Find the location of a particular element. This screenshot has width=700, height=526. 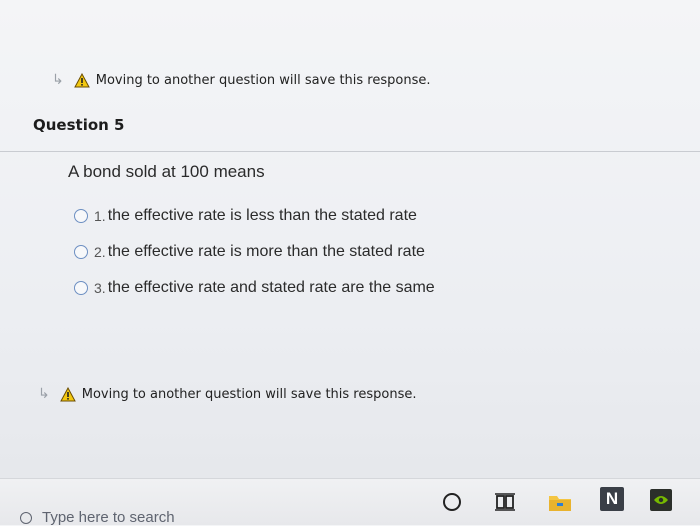

search-placeholder: Type here to search is located at coordinates (108, 517).